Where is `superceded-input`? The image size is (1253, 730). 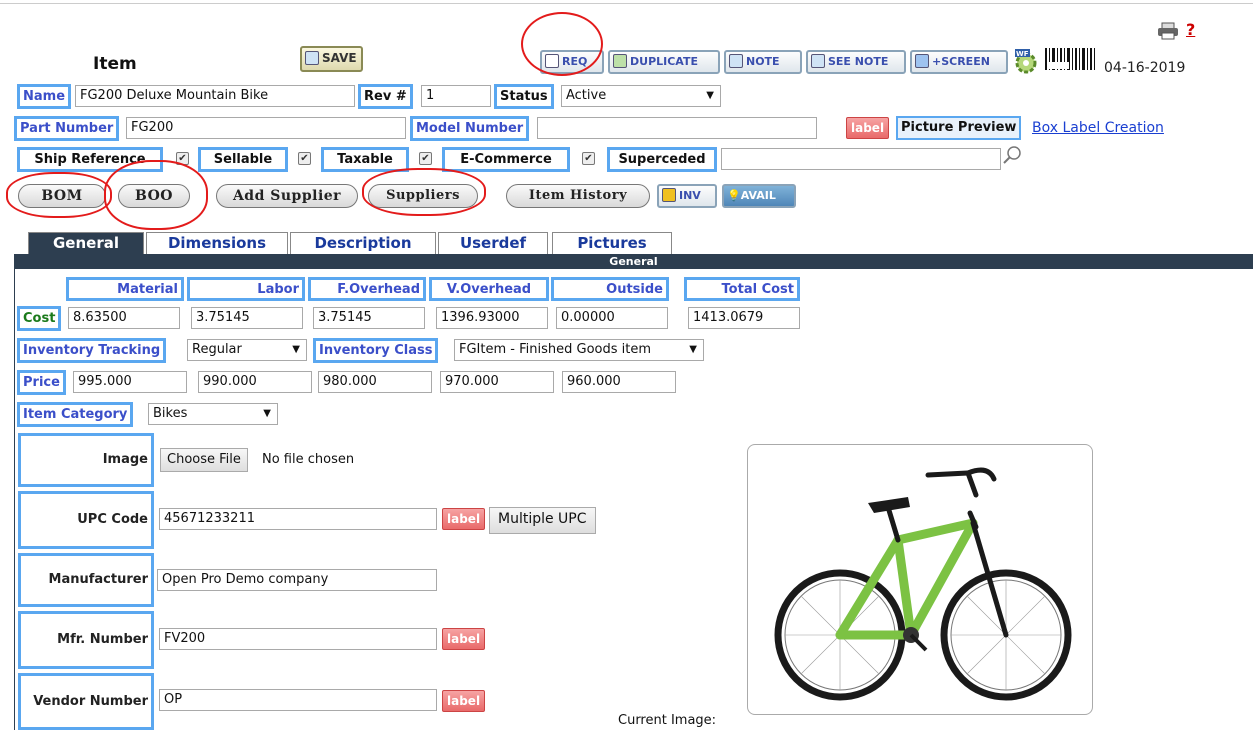 superceded-input is located at coordinates (861, 159).